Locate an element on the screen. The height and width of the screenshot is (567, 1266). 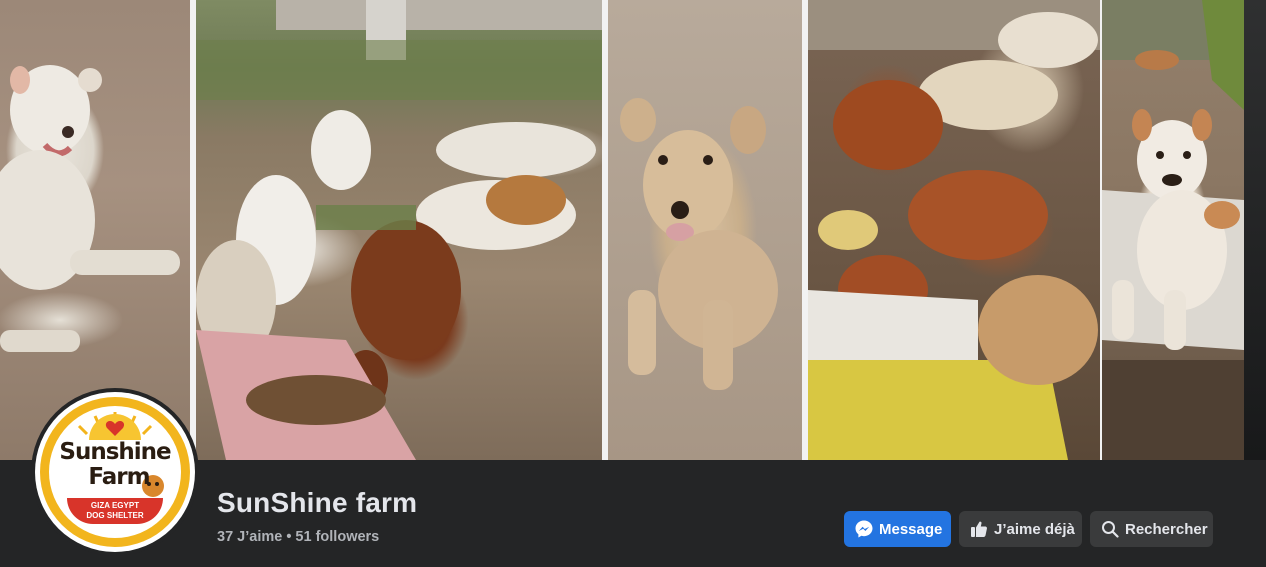
logo-banner-line1: GIZA EGYPT is located at coordinates (115, 505).